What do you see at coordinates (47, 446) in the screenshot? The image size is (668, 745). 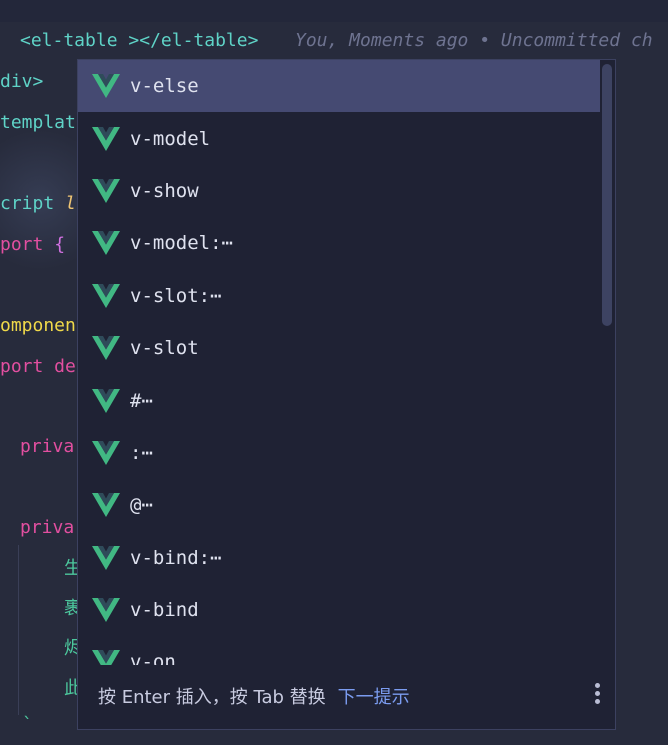 I see `code-line-private-1: priva` at bounding box center [47, 446].